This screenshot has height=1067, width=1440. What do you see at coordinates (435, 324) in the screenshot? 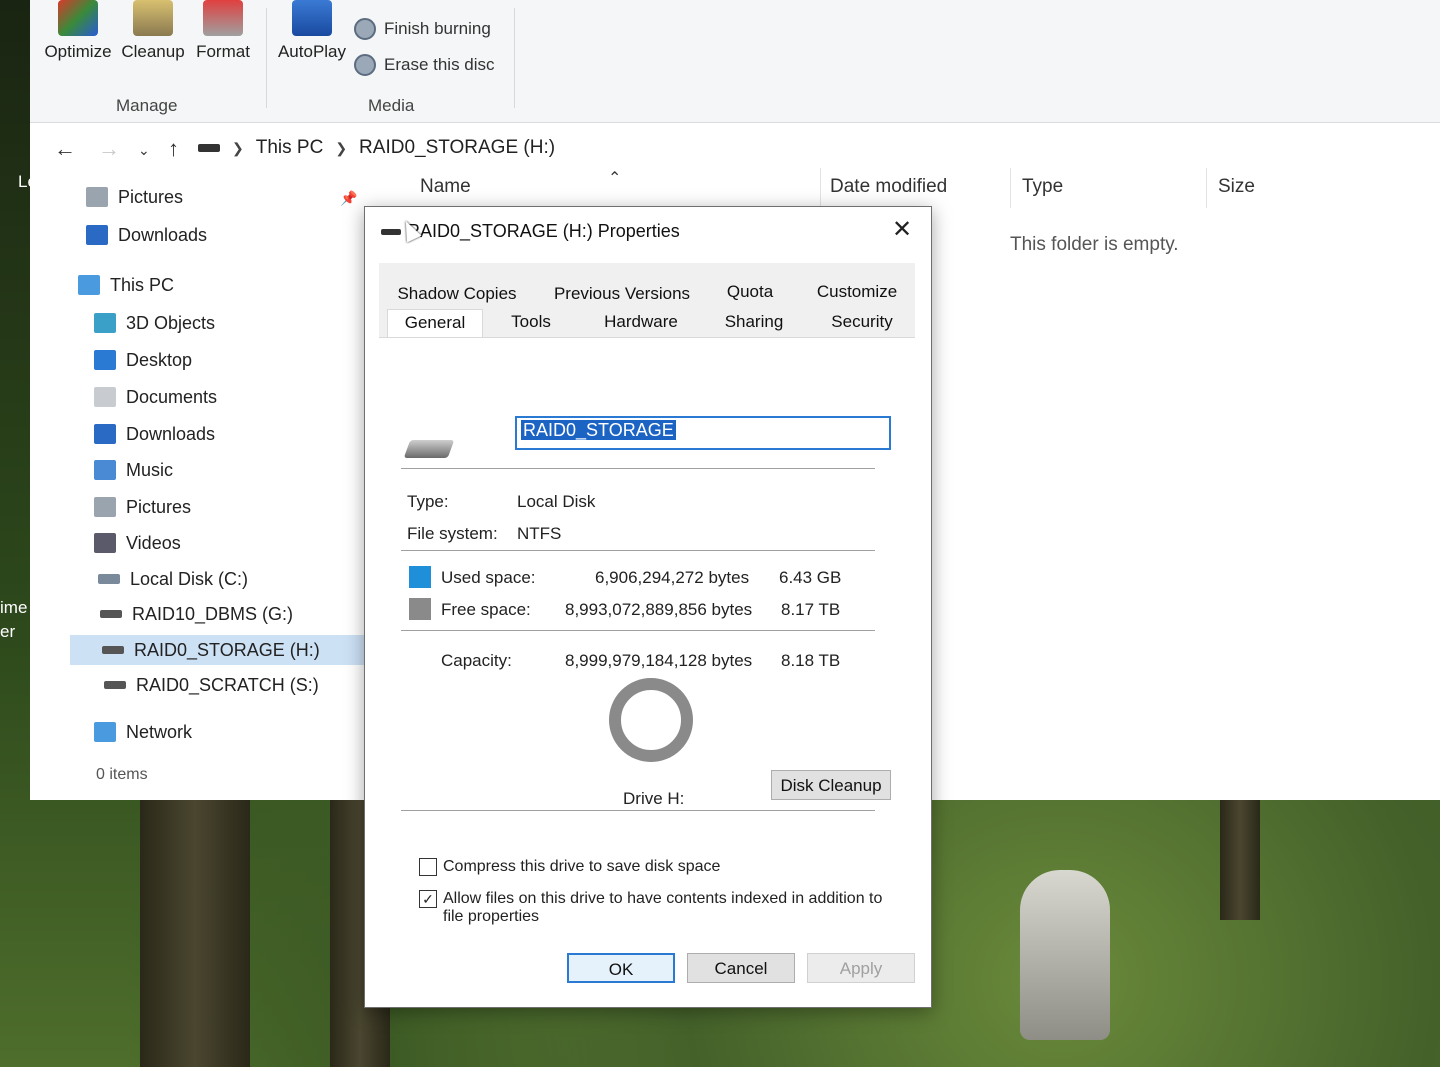
I see `tab-general: General` at bounding box center [435, 324].